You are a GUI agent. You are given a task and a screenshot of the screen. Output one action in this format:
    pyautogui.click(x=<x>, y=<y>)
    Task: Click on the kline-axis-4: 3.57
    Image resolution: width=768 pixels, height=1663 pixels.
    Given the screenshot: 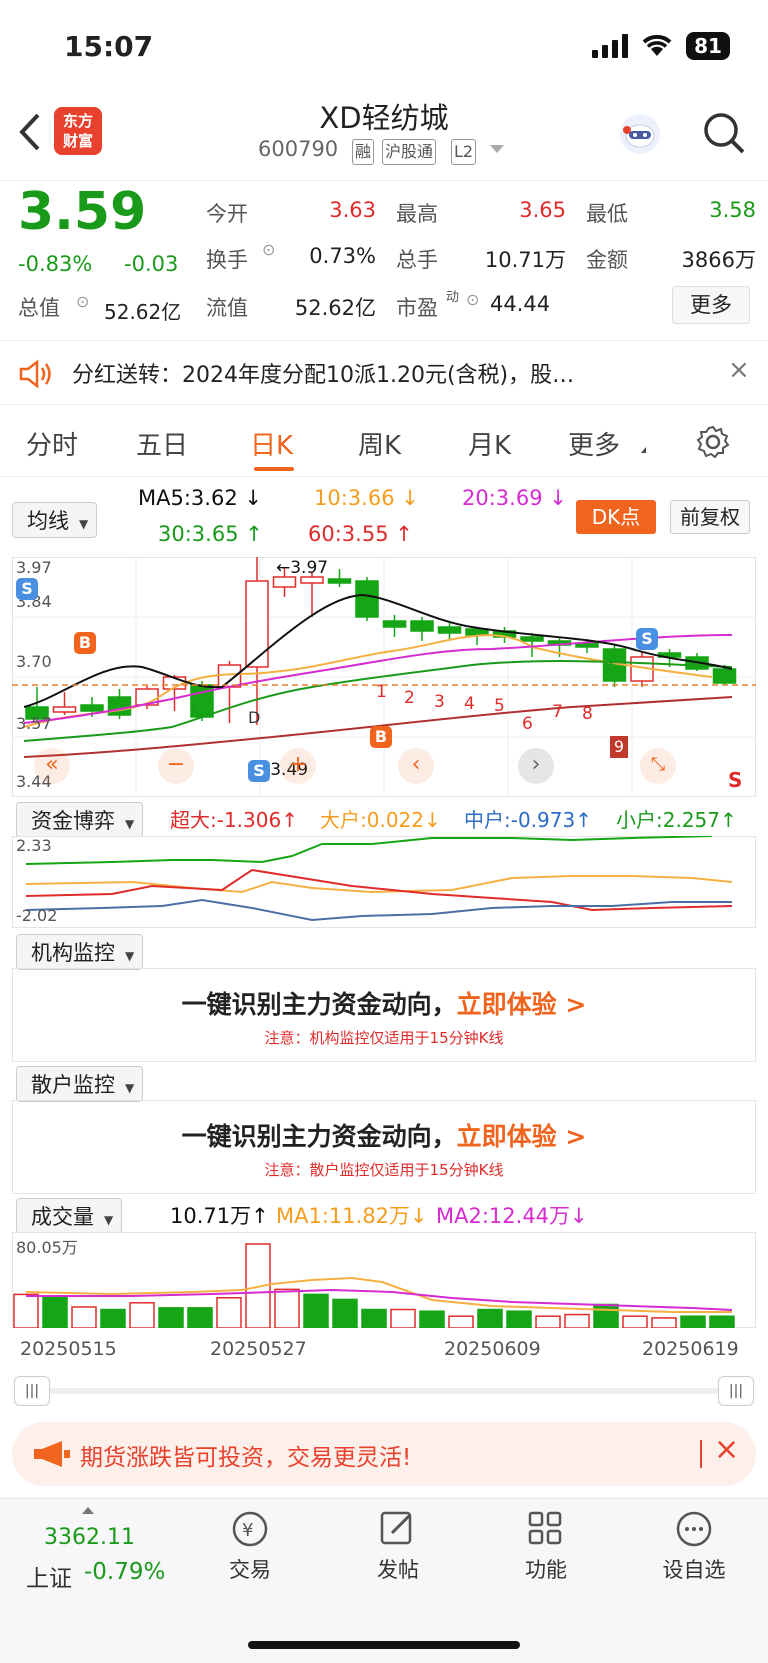 What is the action you would take?
    pyautogui.click(x=34, y=723)
    